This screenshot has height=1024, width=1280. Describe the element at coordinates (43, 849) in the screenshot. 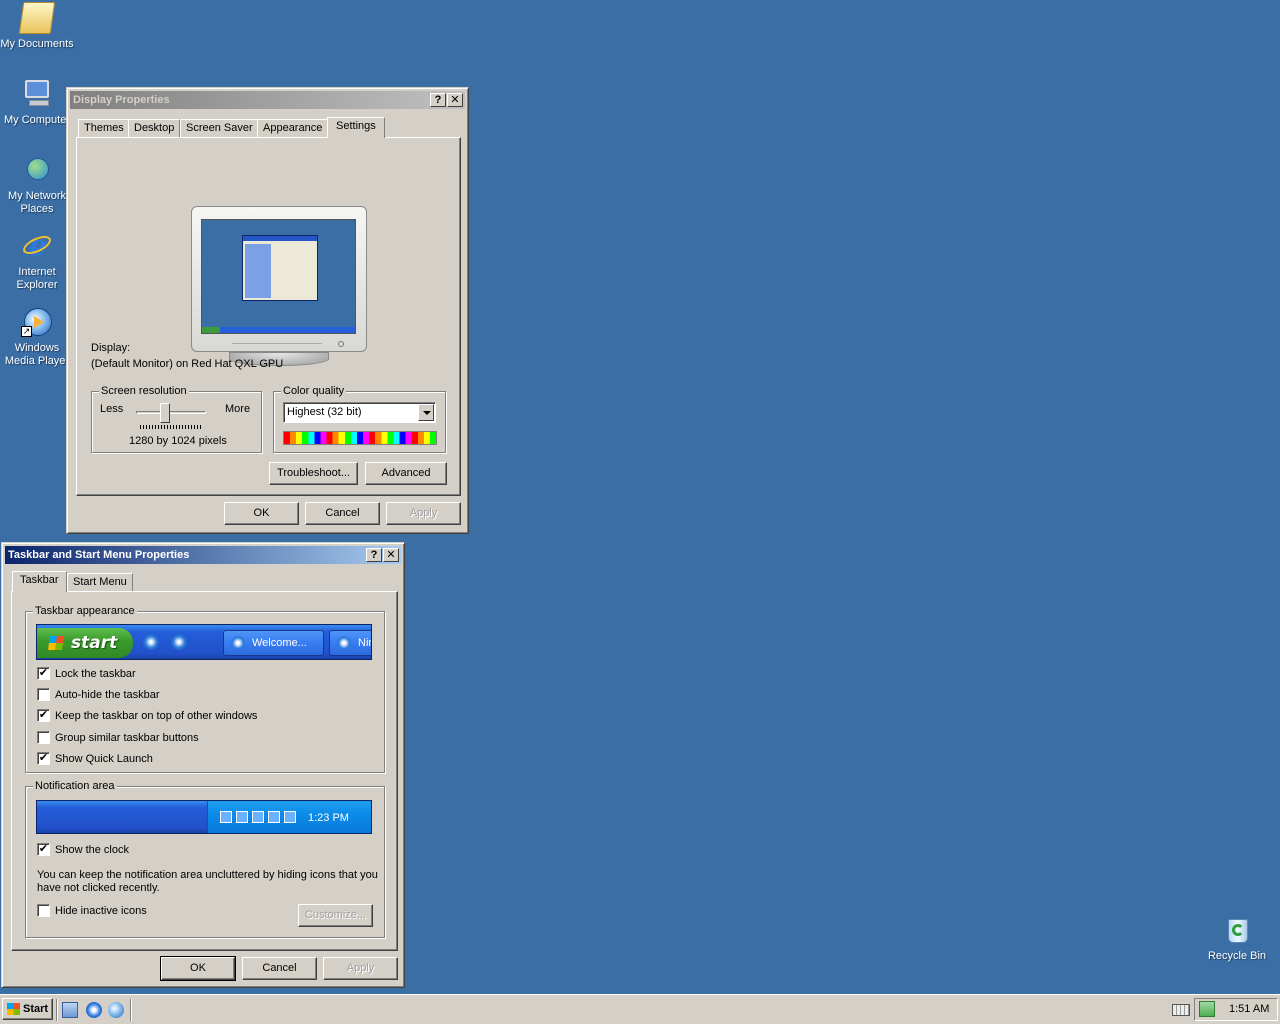

I see `show-clock-checkbox: ✔` at that location.